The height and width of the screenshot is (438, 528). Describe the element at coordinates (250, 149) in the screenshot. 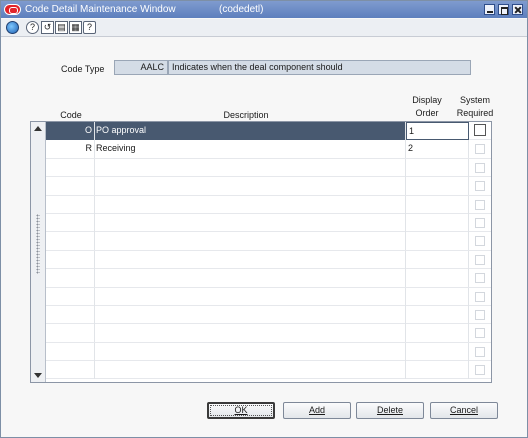

I see `description-cell: Receiving` at that location.